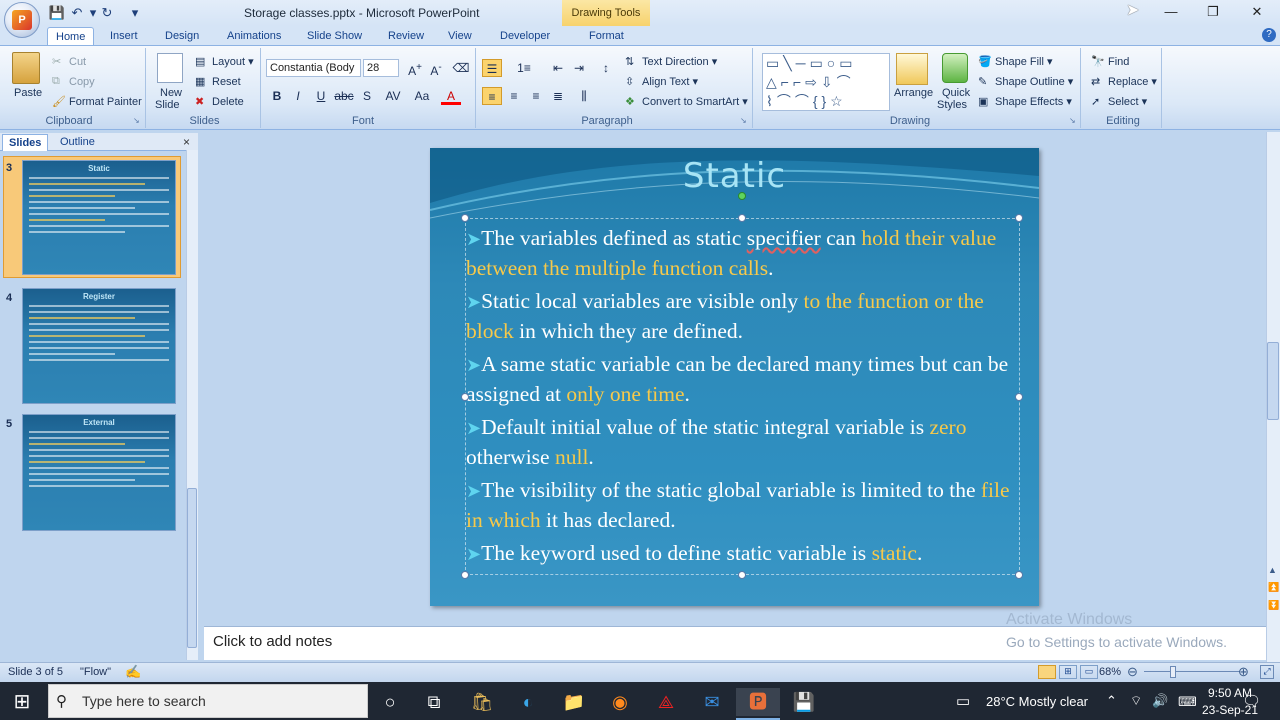  Describe the element at coordinates (804, 702) in the screenshot. I see `save-app-icon: 💾` at that location.